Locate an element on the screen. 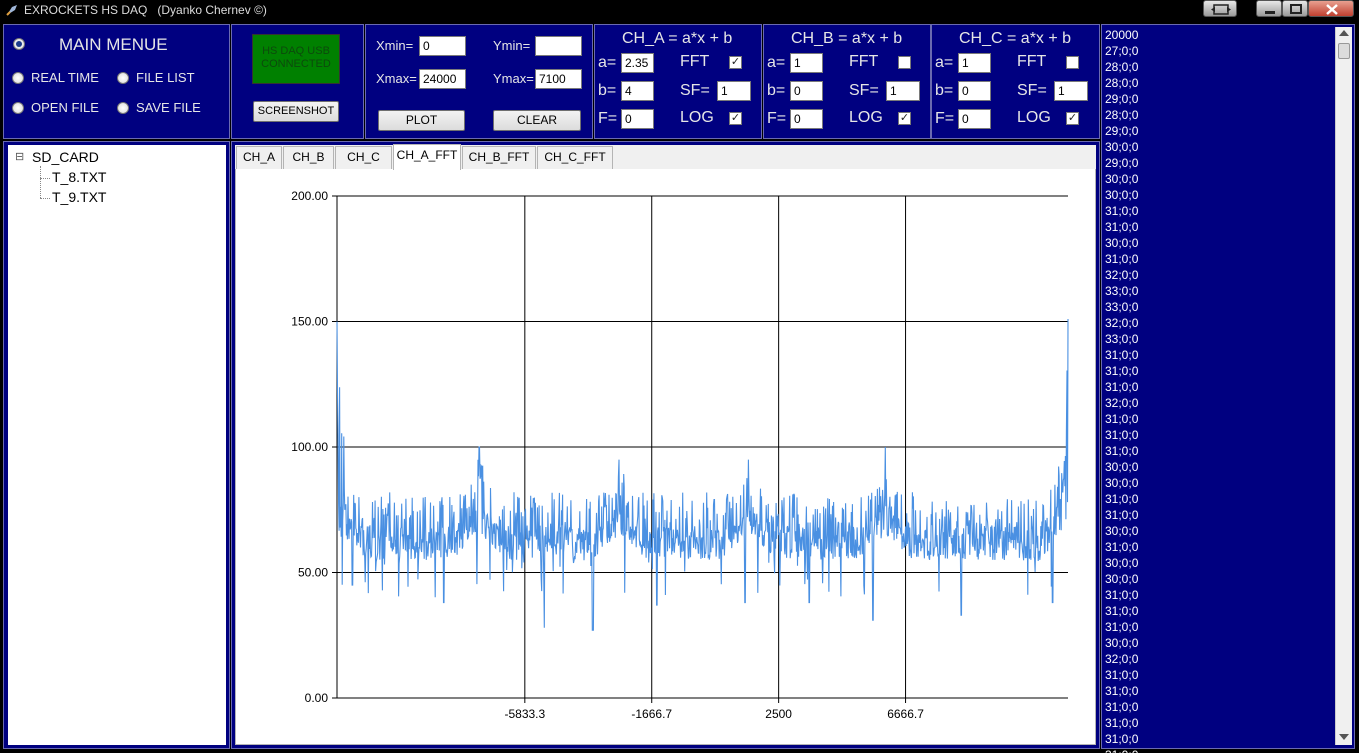 This screenshot has width=1359, height=753. tab-ch-b: CH_B is located at coordinates (308, 157).